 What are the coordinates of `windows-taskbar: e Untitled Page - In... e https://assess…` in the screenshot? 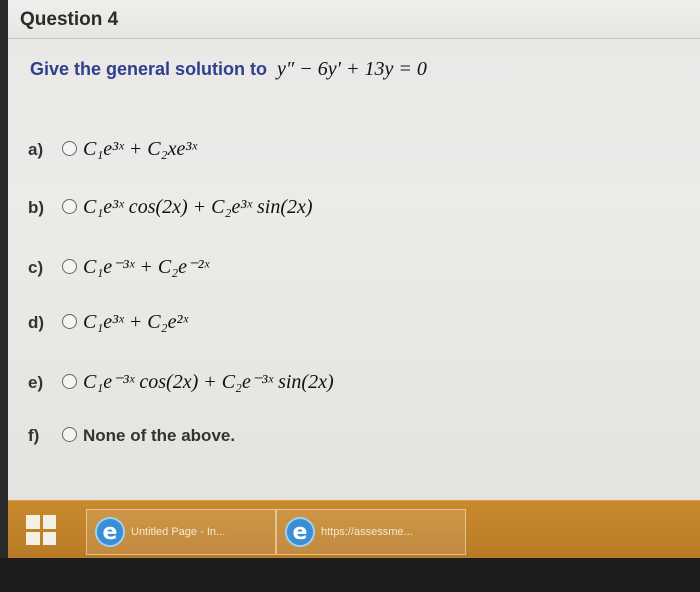 It's located at (354, 529).